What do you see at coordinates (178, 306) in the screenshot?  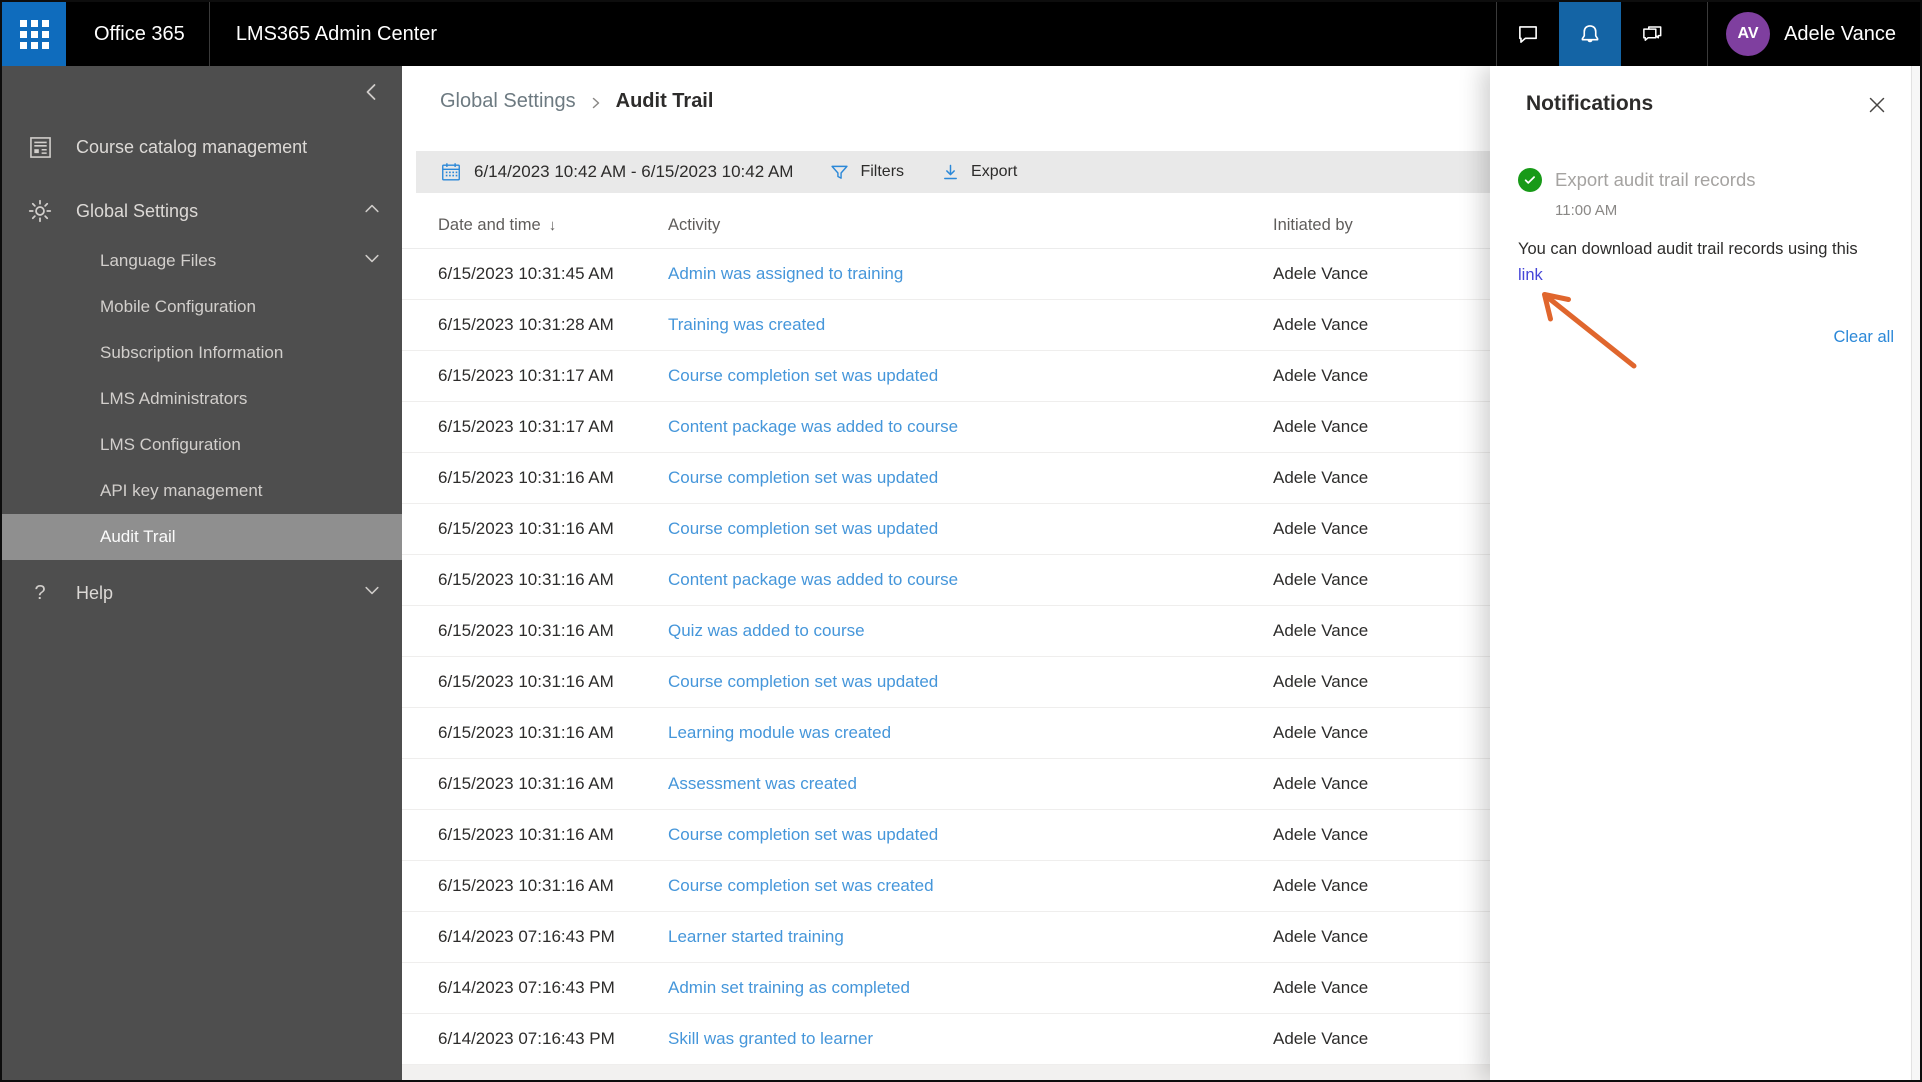 I see `sidebar-item-label: Mobile Configuration` at bounding box center [178, 306].